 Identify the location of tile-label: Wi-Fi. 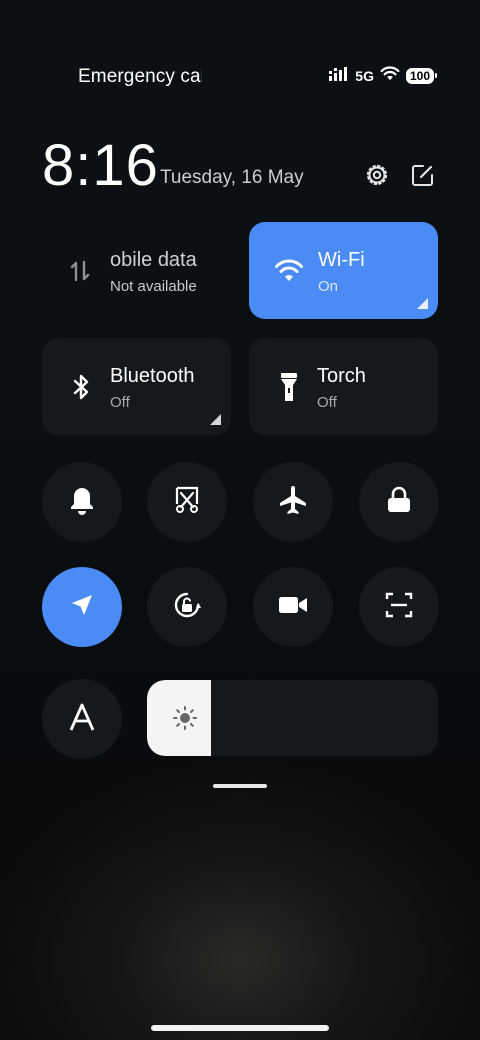
(341, 260).